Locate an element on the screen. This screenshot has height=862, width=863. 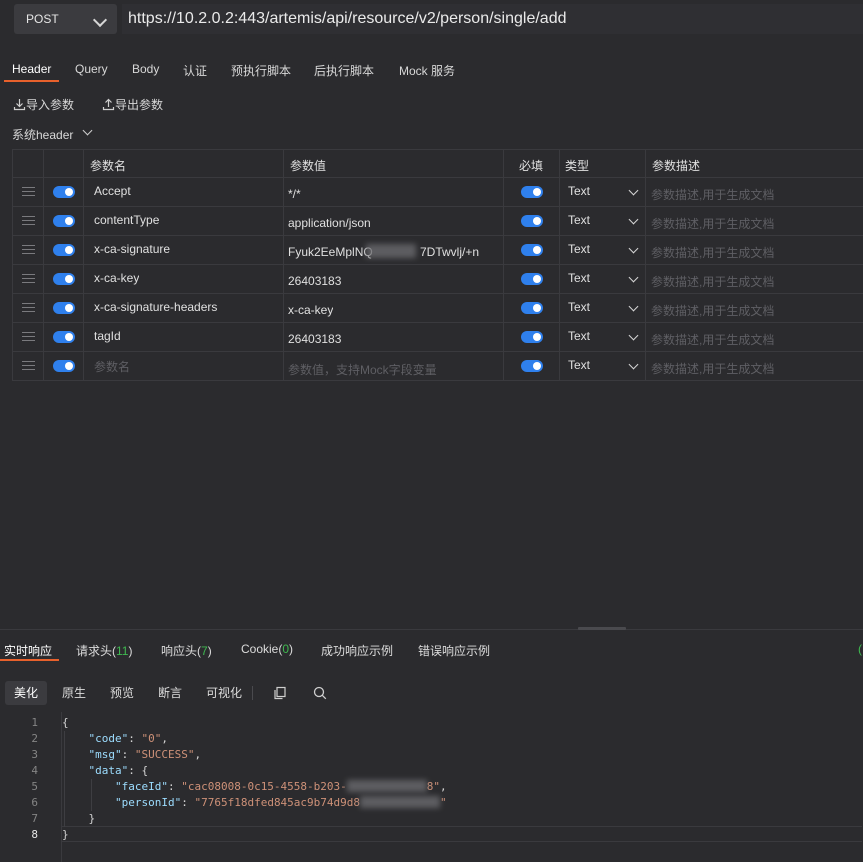
view-assert-button: 断言 is located at coordinates (170, 693).